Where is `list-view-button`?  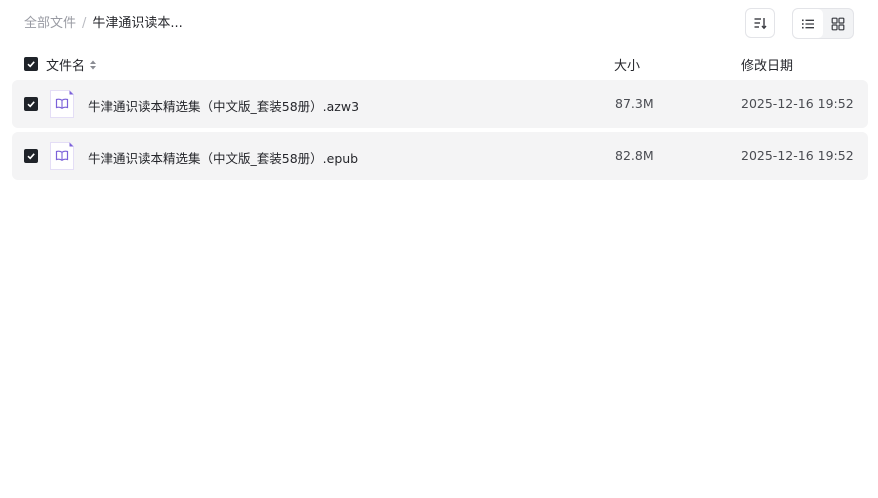 list-view-button is located at coordinates (808, 23).